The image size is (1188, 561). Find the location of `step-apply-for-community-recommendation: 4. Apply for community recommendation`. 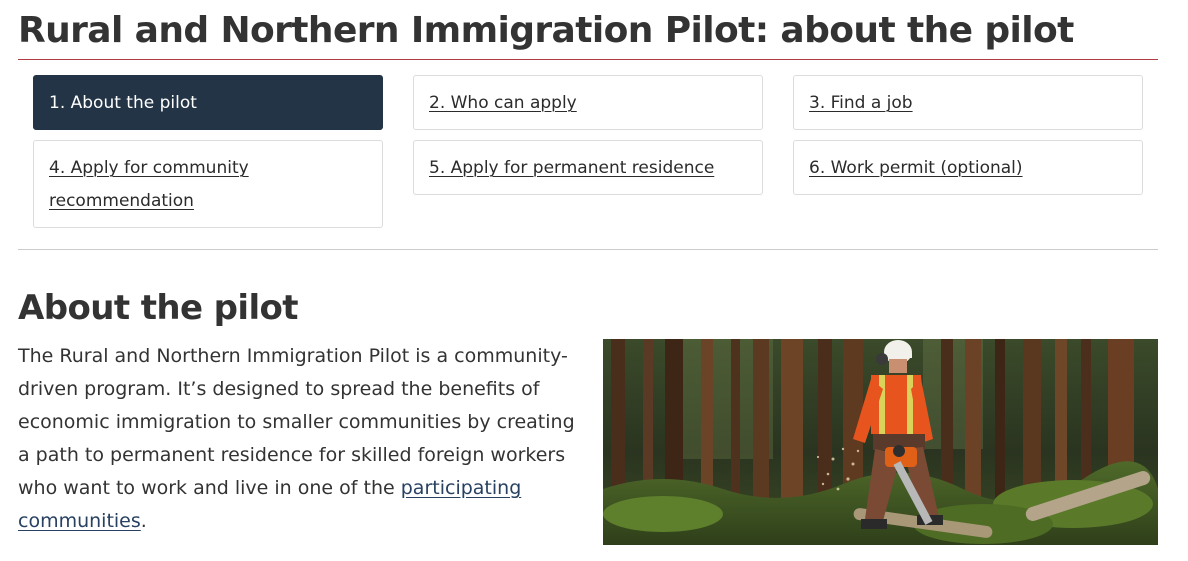

step-apply-for-community-recommendation: 4. Apply for community recommendation is located at coordinates (208, 184).